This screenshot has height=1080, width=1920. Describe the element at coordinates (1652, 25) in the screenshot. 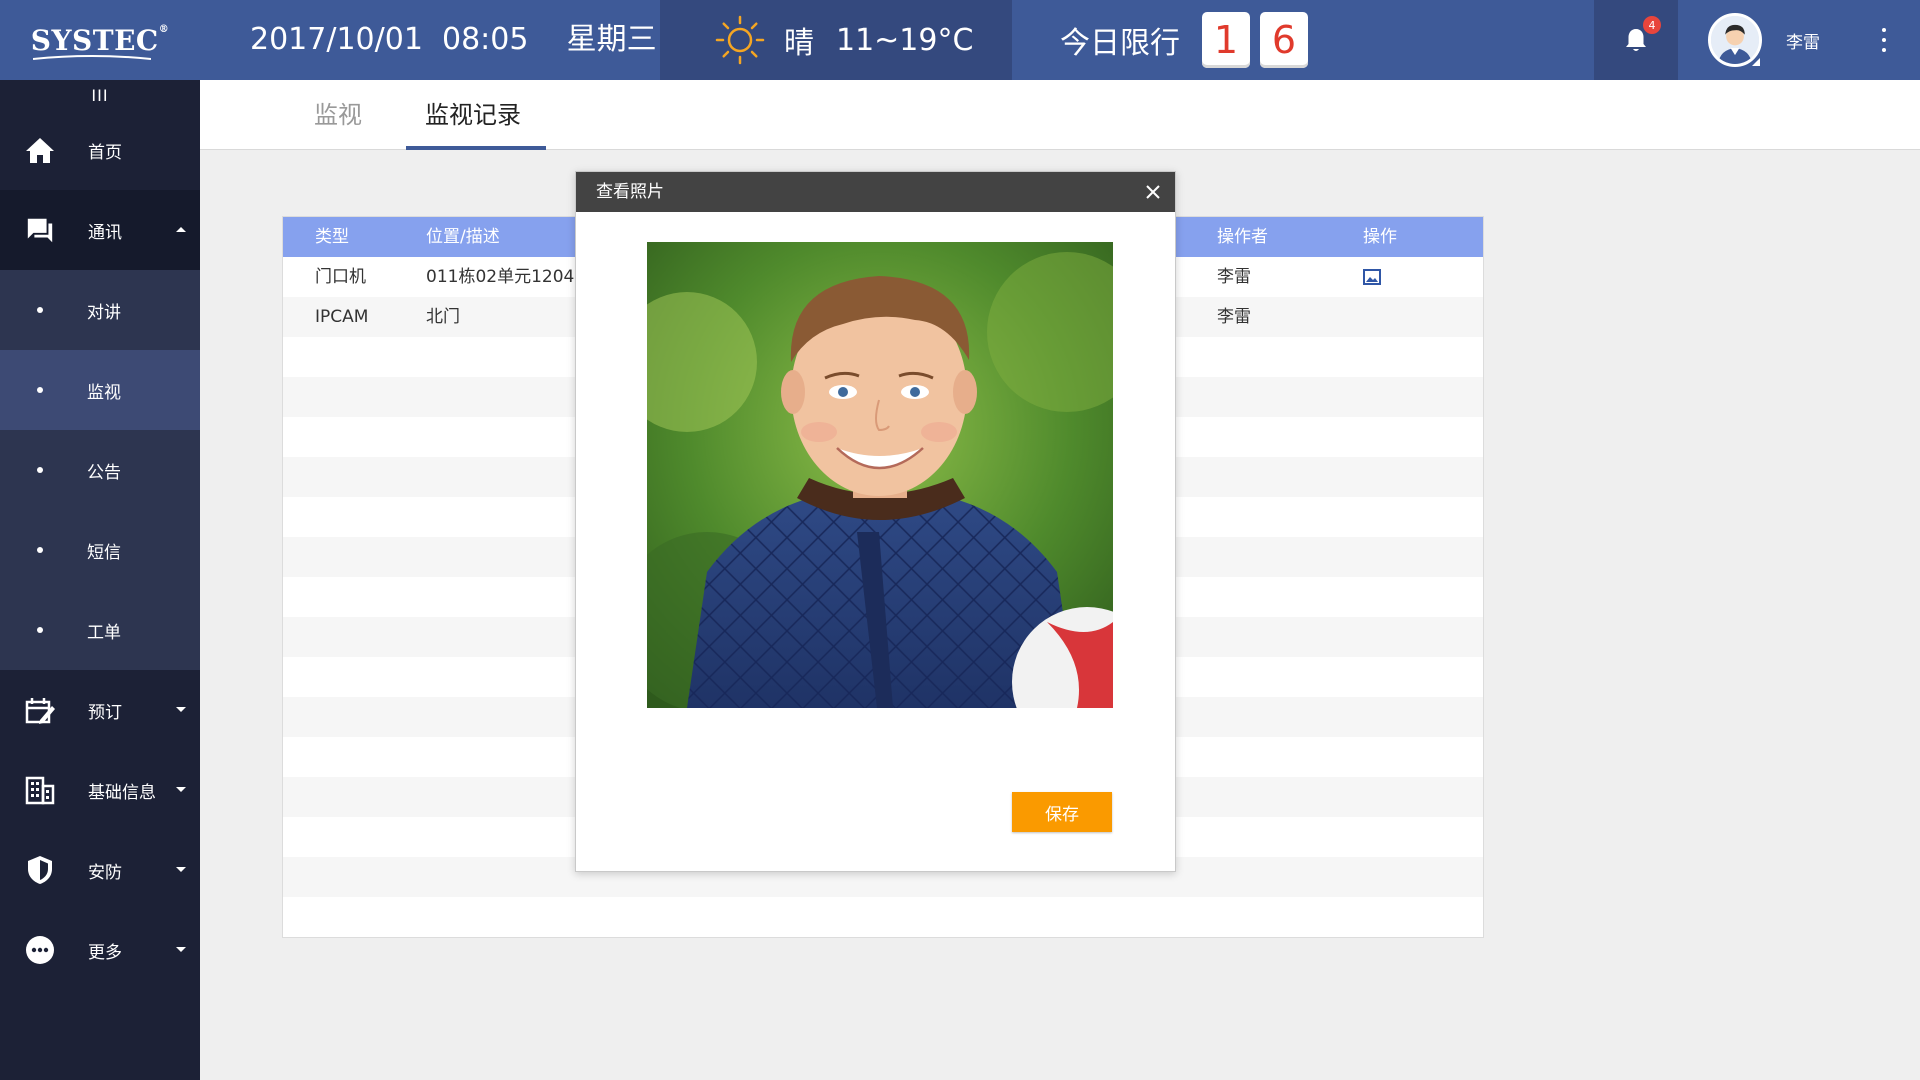

I see `notification-badge: 4` at that location.